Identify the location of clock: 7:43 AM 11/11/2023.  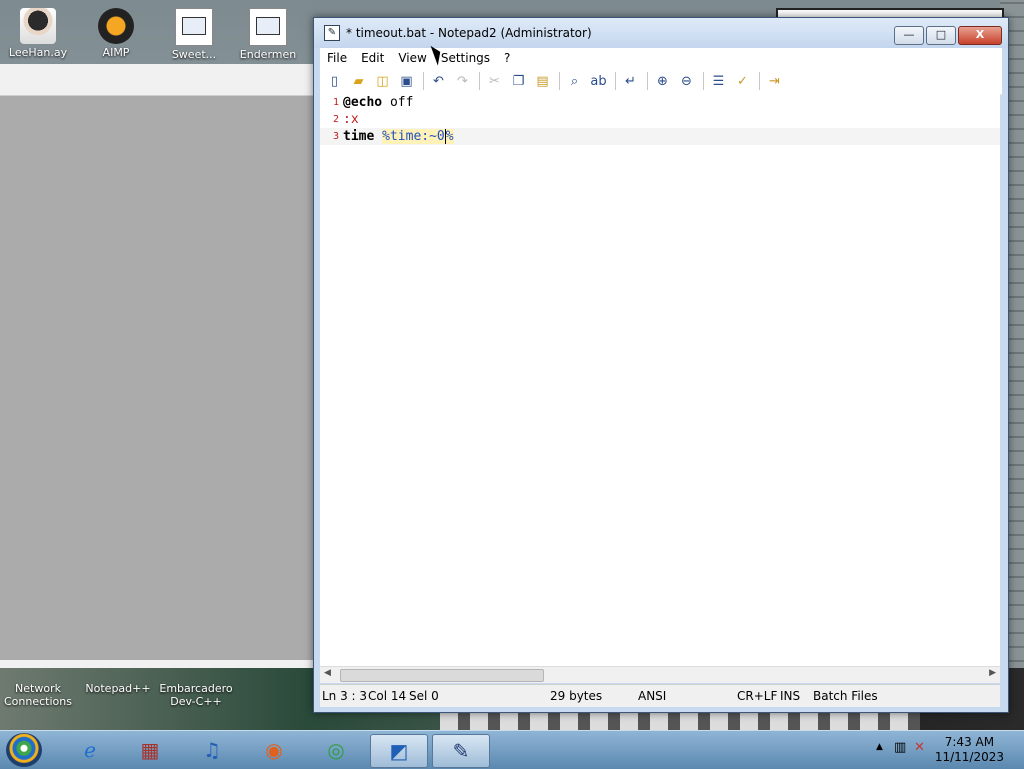
(969, 750).